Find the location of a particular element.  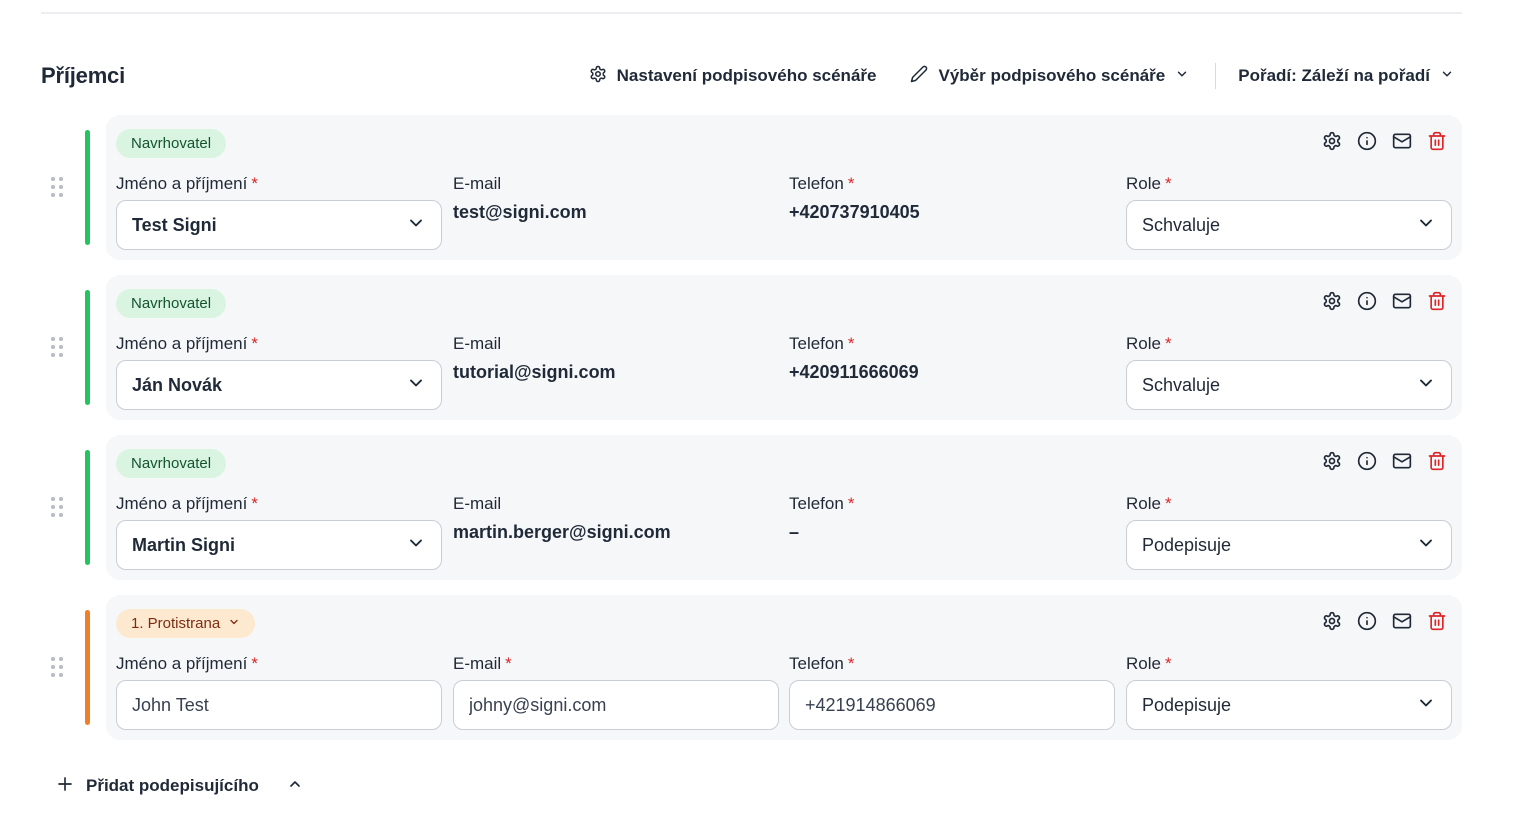

name-input is located at coordinates (279, 705).